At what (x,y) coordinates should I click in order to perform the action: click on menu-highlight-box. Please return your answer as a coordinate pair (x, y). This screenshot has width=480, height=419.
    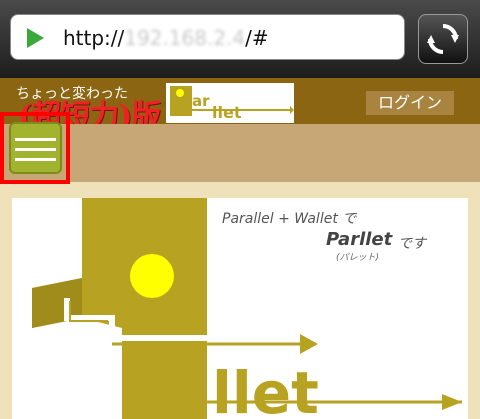
    Looking at the image, I should click on (35, 148).